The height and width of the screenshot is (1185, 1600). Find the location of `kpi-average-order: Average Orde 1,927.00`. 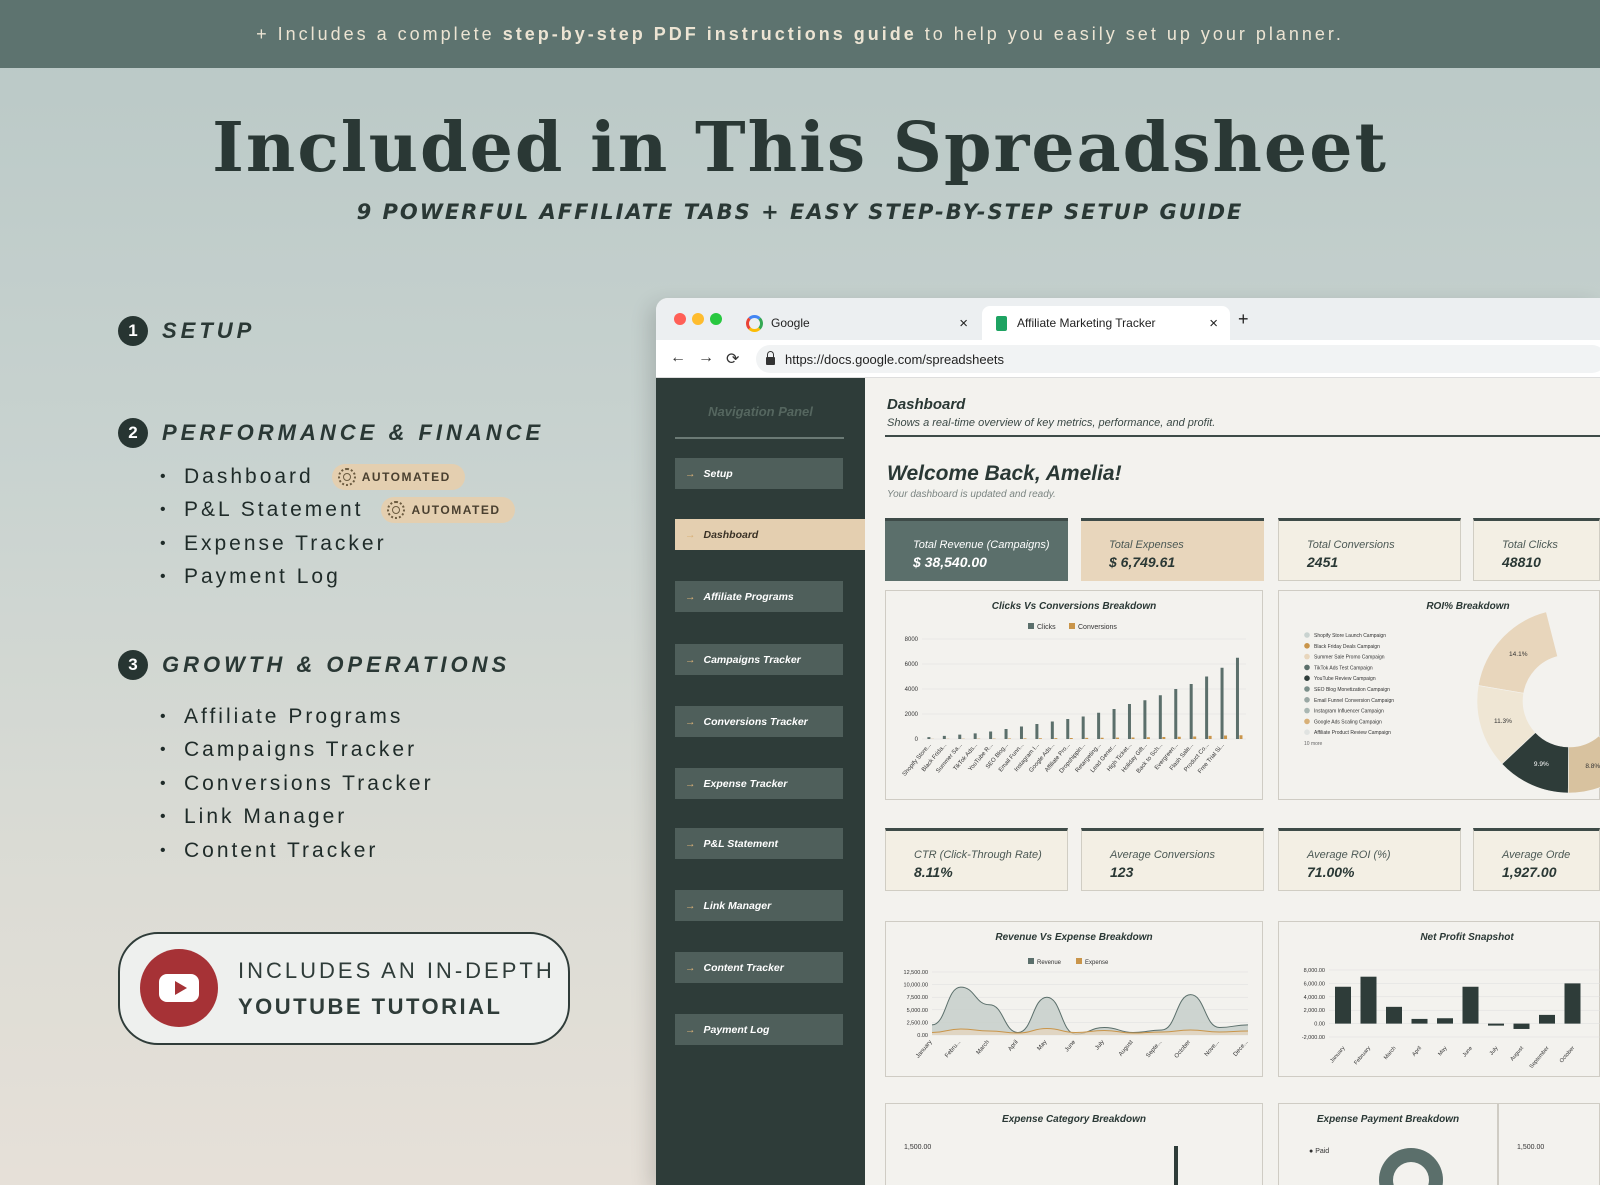

kpi-average-order: Average Orde 1,927.00 is located at coordinates (1536, 859).